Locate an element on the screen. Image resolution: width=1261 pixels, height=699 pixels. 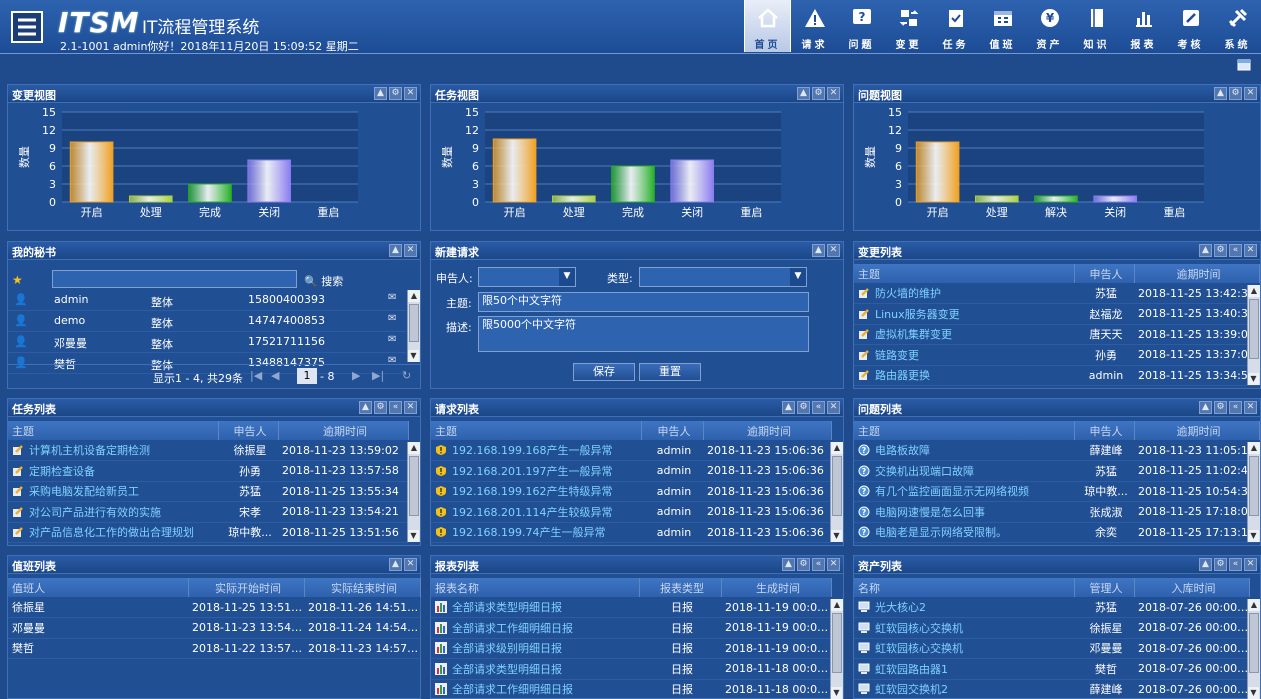
description-input: 限5000个中文字符 is located at coordinates (643, 334).